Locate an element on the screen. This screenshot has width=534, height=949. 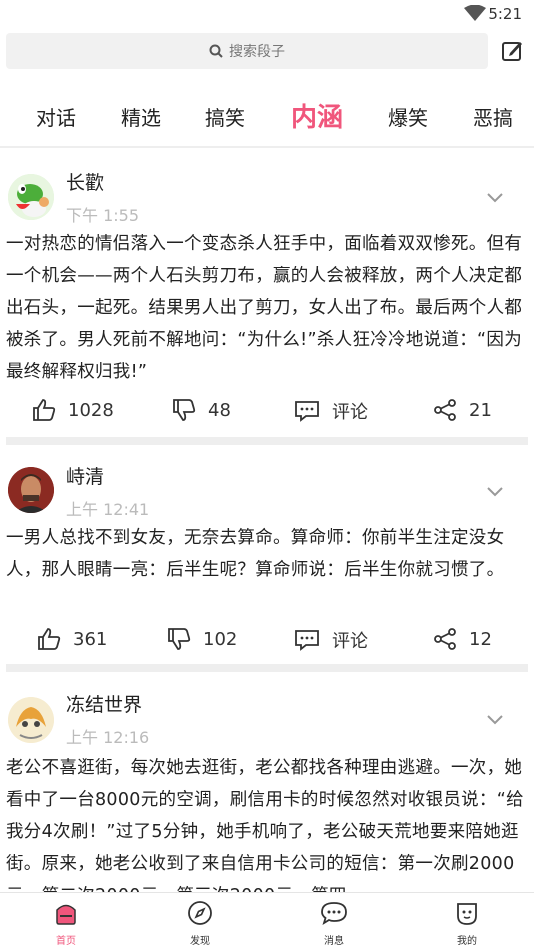
tab-hilarious: 爆笑 is located at coordinates (408, 118).